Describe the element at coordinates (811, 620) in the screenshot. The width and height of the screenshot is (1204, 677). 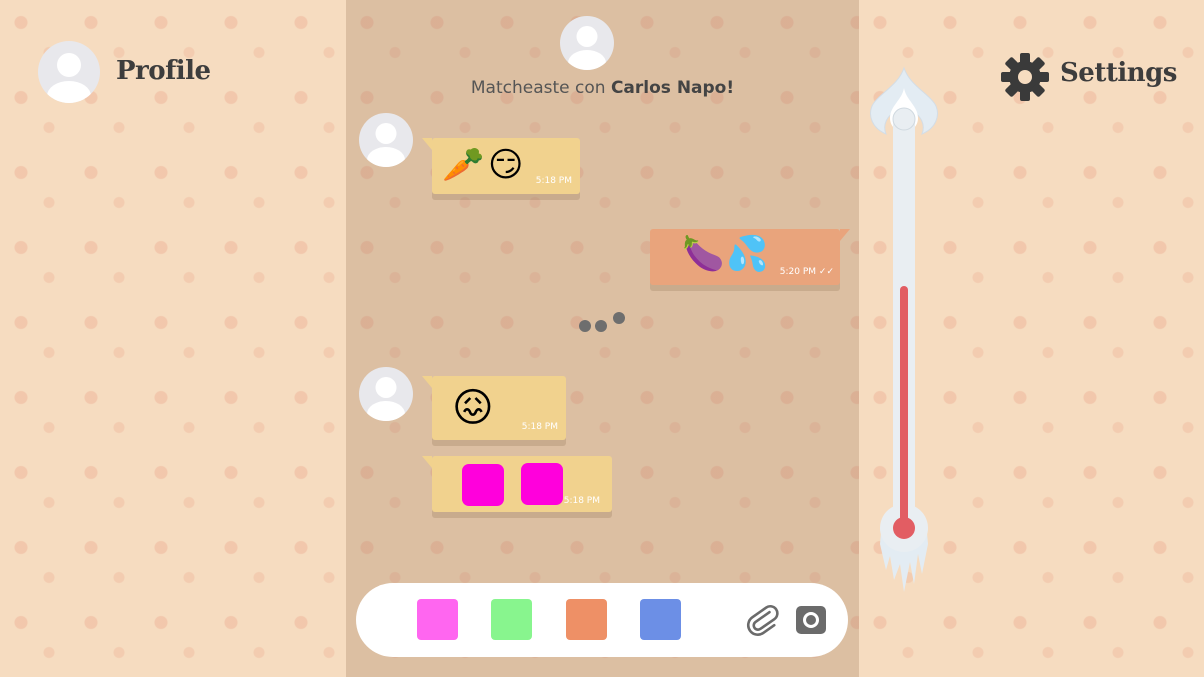
I see `camera-icon` at that location.